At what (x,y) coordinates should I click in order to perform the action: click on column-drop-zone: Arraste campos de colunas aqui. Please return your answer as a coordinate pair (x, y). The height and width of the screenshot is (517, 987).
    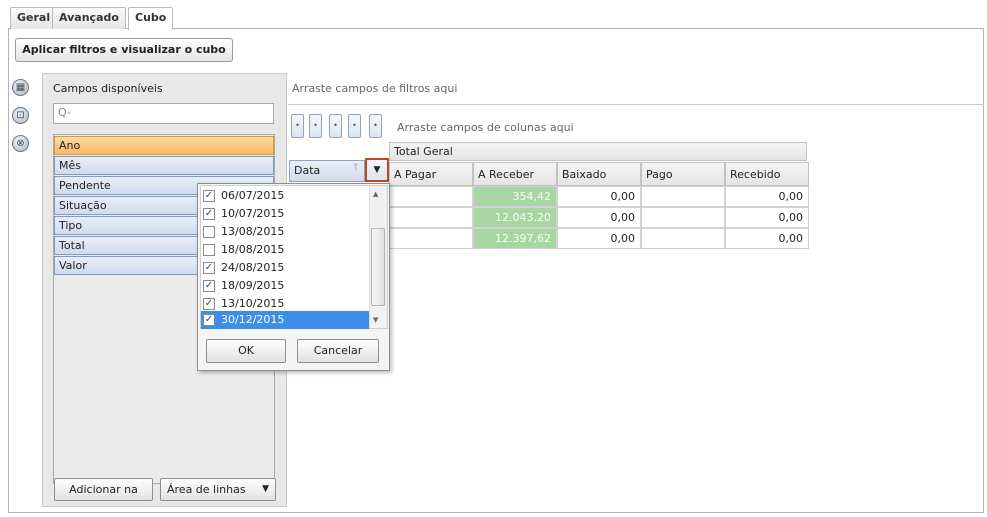
    Looking at the image, I should click on (485, 127).